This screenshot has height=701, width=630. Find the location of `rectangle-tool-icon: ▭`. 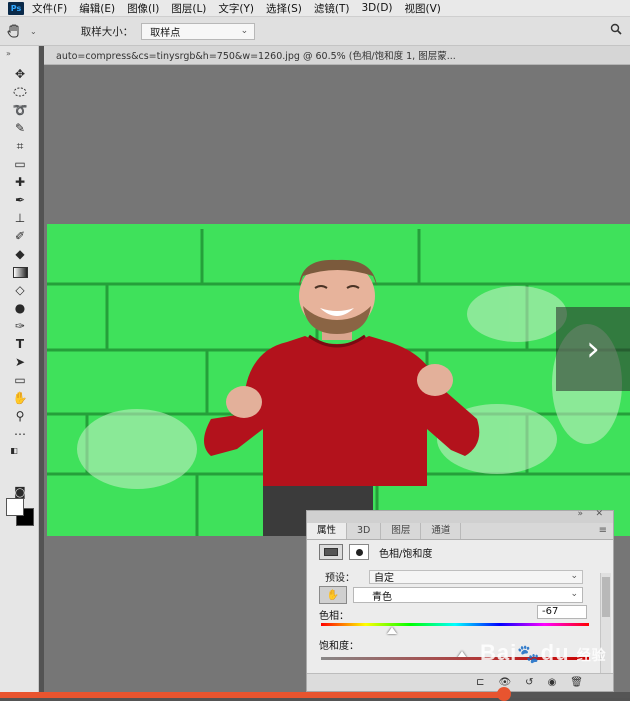

rectangle-tool-icon: ▭ is located at coordinates (20, 380).